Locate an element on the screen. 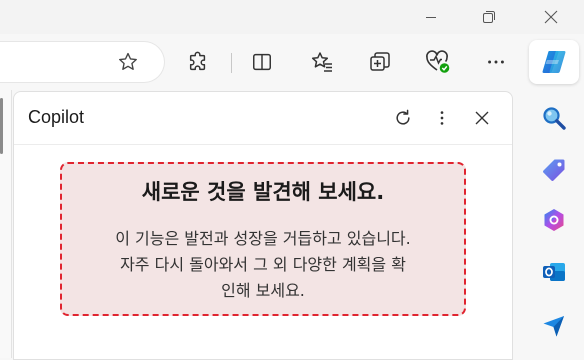 The image size is (584, 360). pane-title: Copilot is located at coordinates (56, 117).